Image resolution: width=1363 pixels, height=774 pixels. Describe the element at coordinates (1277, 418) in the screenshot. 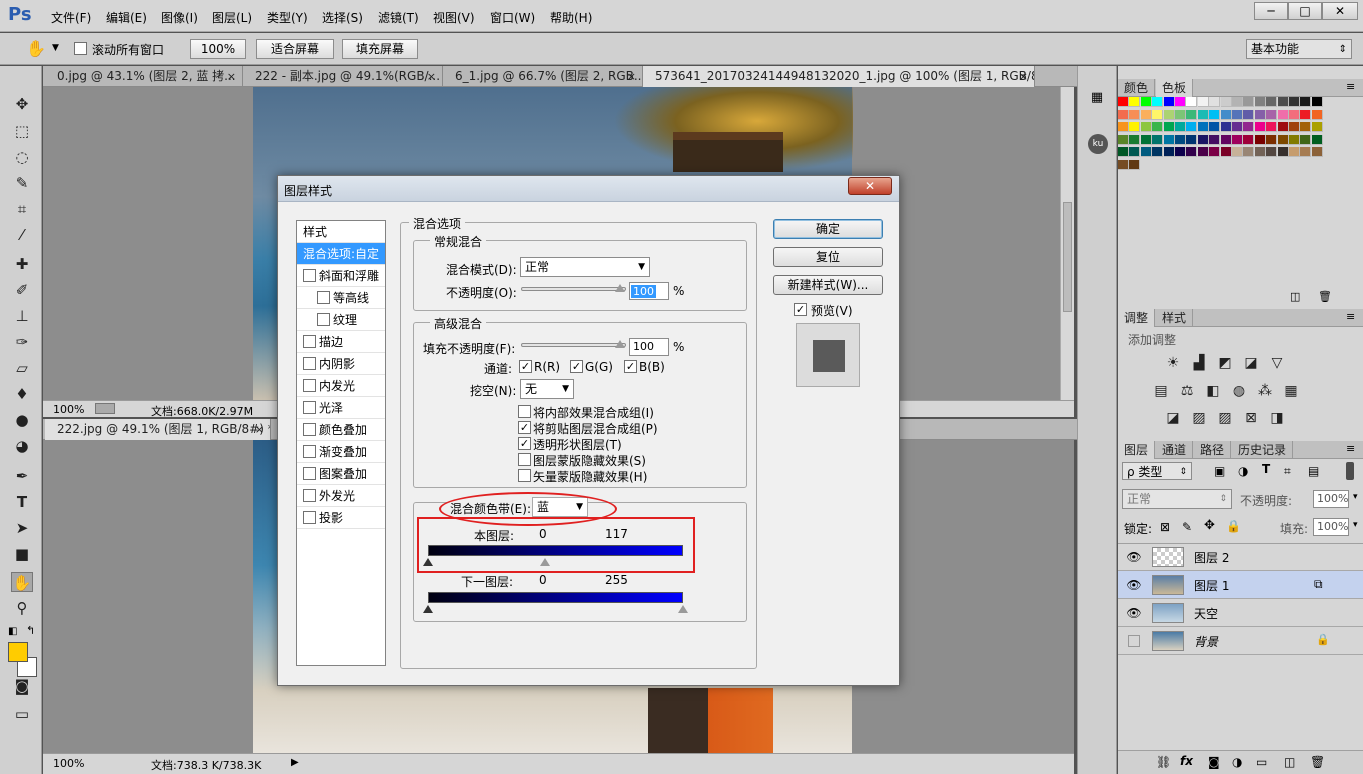

I see `gradient-map-icon: ◨` at that location.